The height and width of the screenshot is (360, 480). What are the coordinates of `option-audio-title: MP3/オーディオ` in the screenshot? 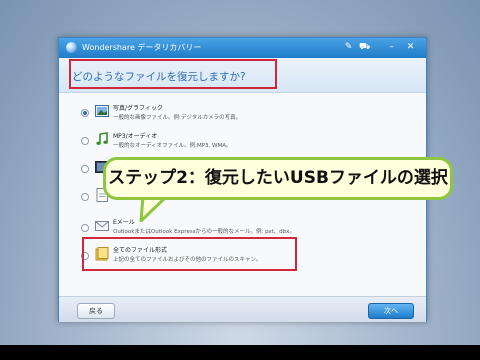 It's located at (135, 136).